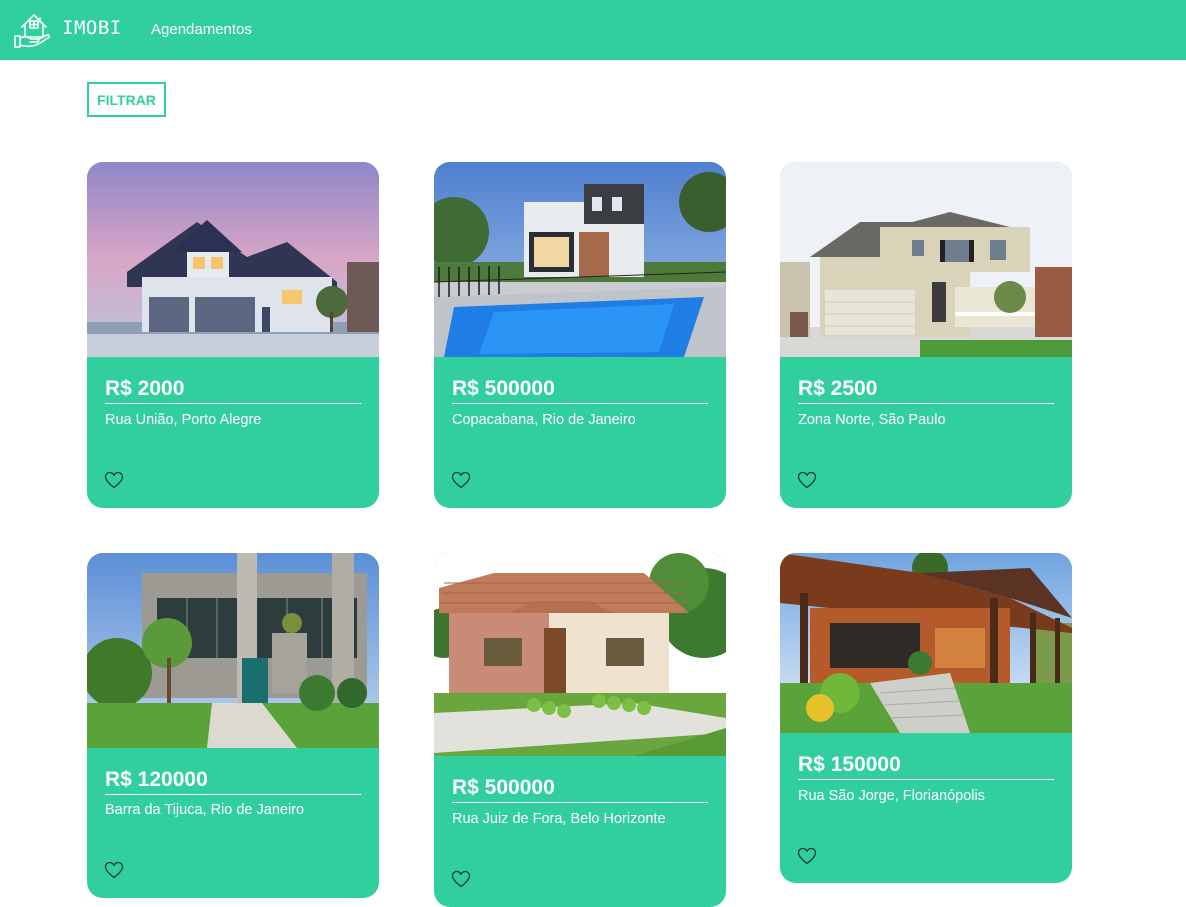  What do you see at coordinates (183, 420) in the screenshot?
I see `listing-address: Rua União, Porto Alegre` at bounding box center [183, 420].